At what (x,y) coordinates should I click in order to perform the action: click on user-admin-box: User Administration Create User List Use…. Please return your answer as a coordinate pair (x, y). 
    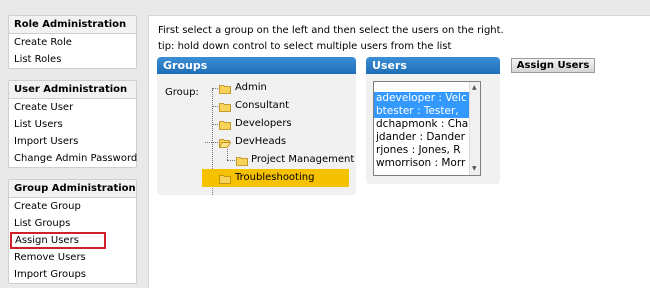
    Looking at the image, I should click on (72, 124).